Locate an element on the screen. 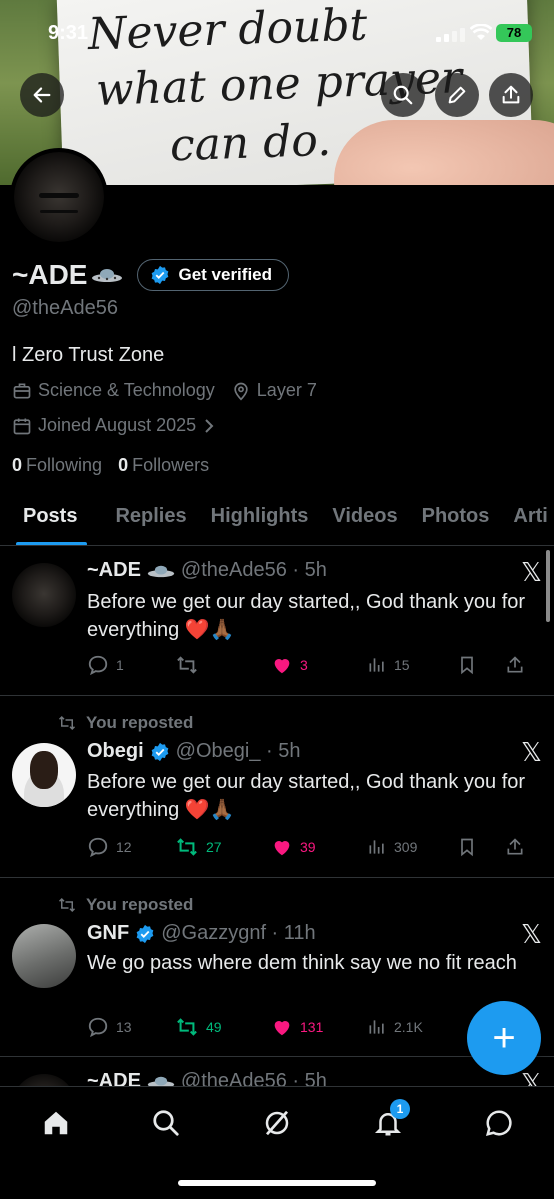  chevron-right-icon is located at coordinates (209, 425).